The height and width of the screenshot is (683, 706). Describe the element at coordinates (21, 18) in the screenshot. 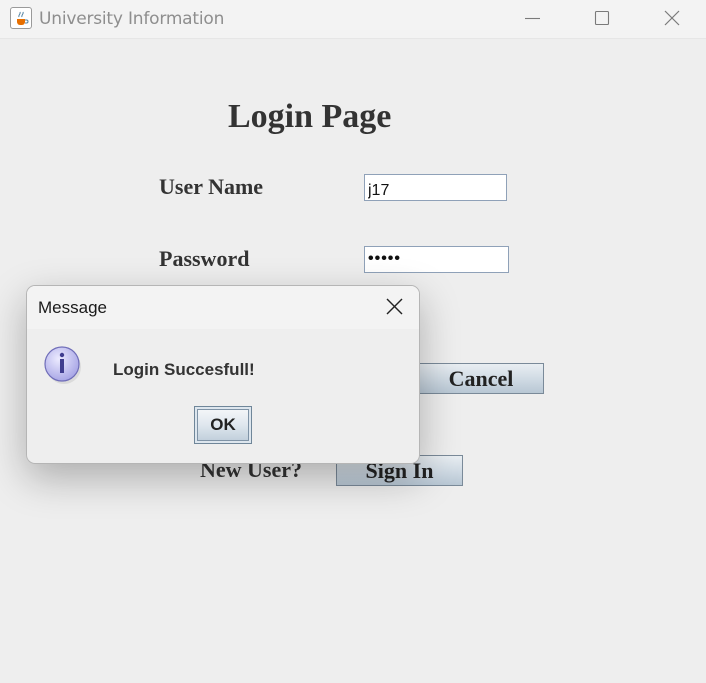

I see `java-cup-icon` at that location.